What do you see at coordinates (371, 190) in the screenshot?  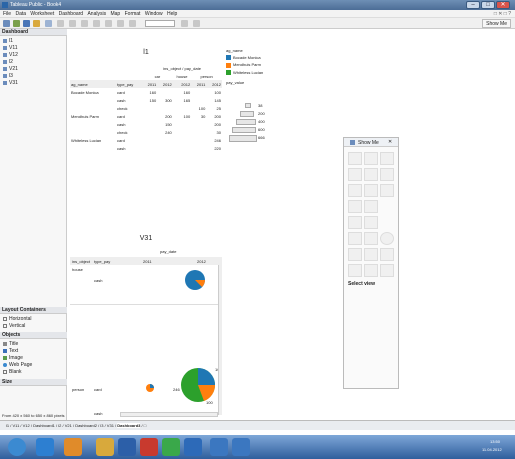 I see `scatter-icon` at bounding box center [371, 190].